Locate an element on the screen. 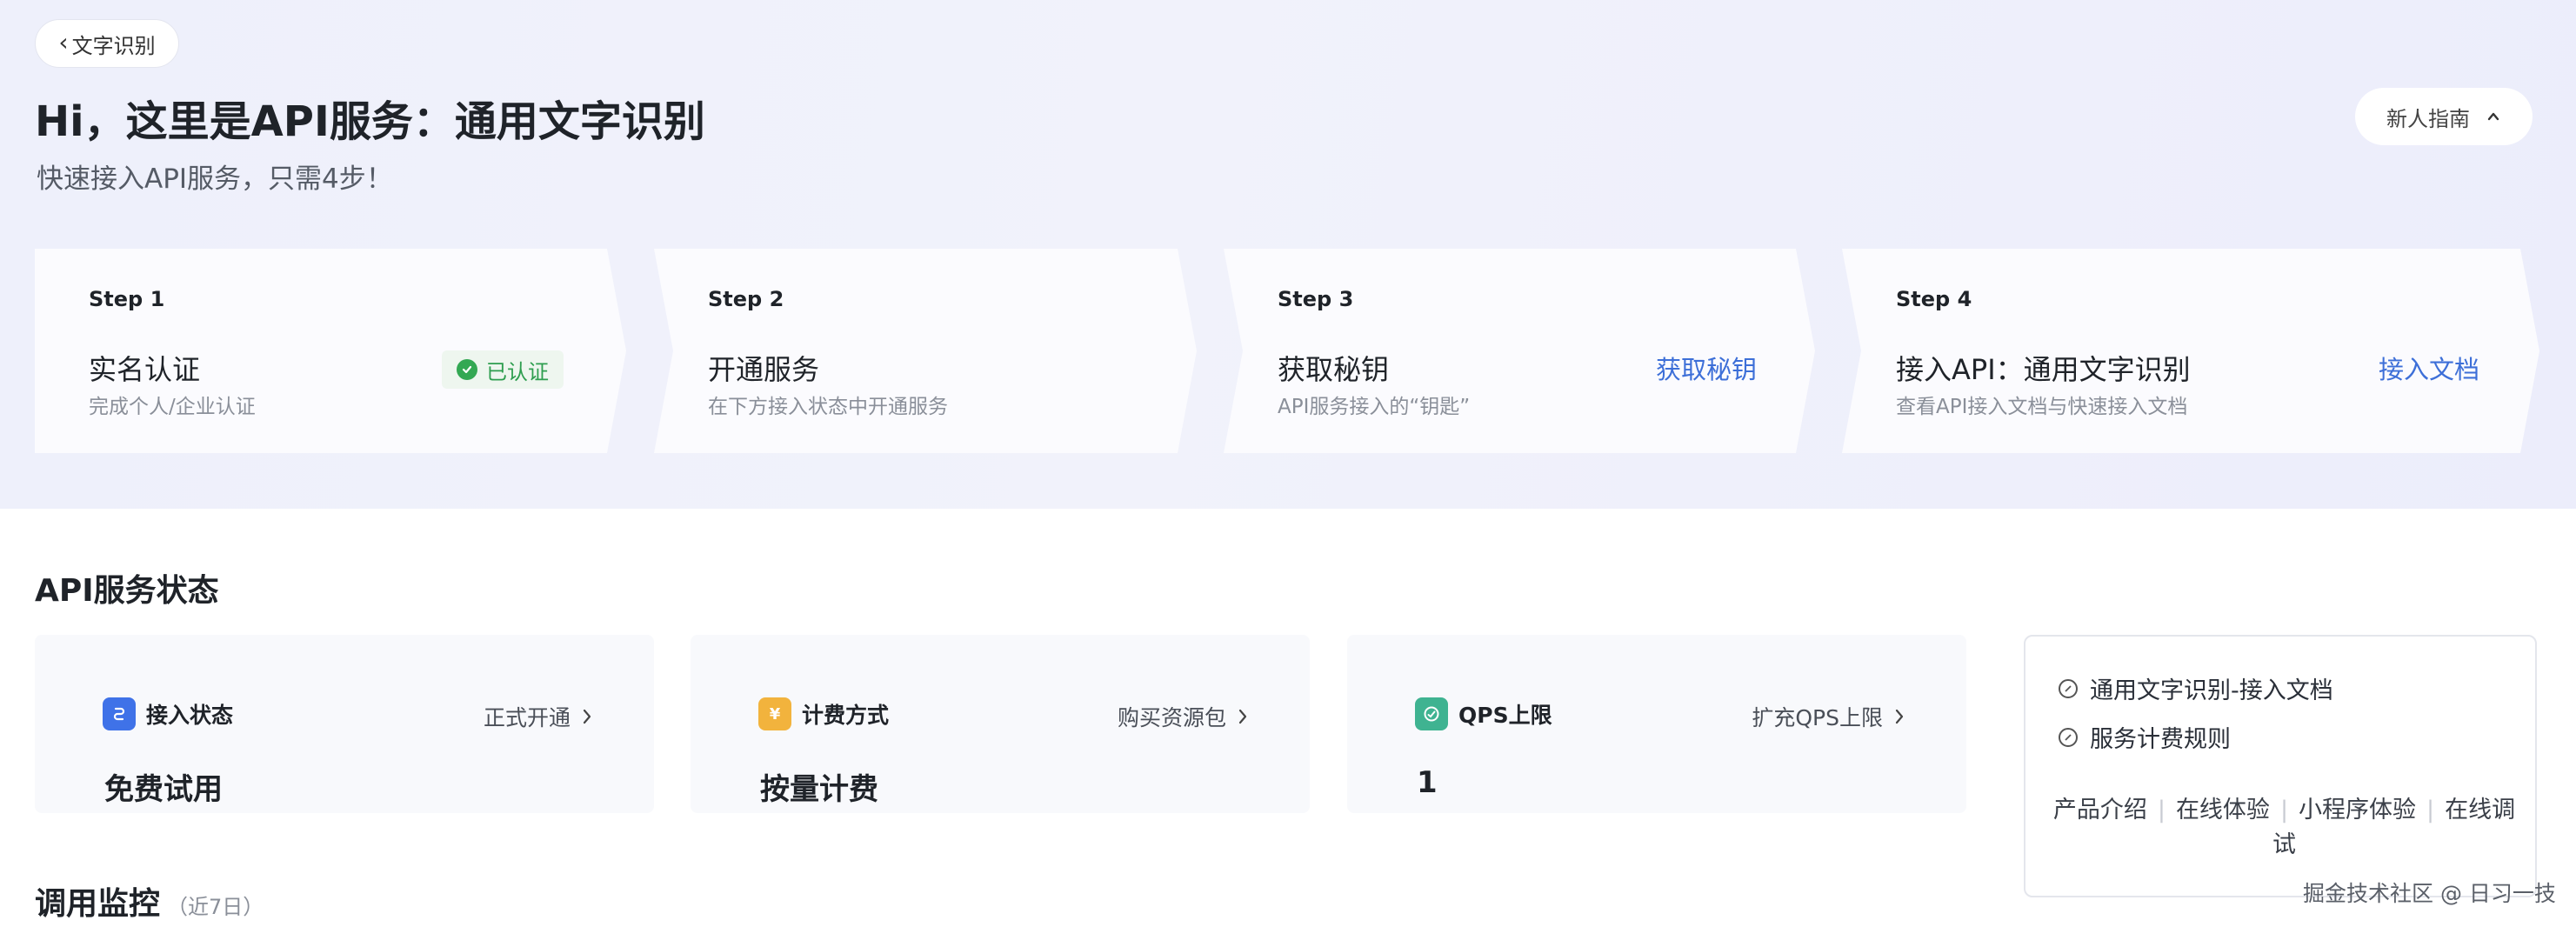  card-label: 接入状态 is located at coordinates (190, 715).